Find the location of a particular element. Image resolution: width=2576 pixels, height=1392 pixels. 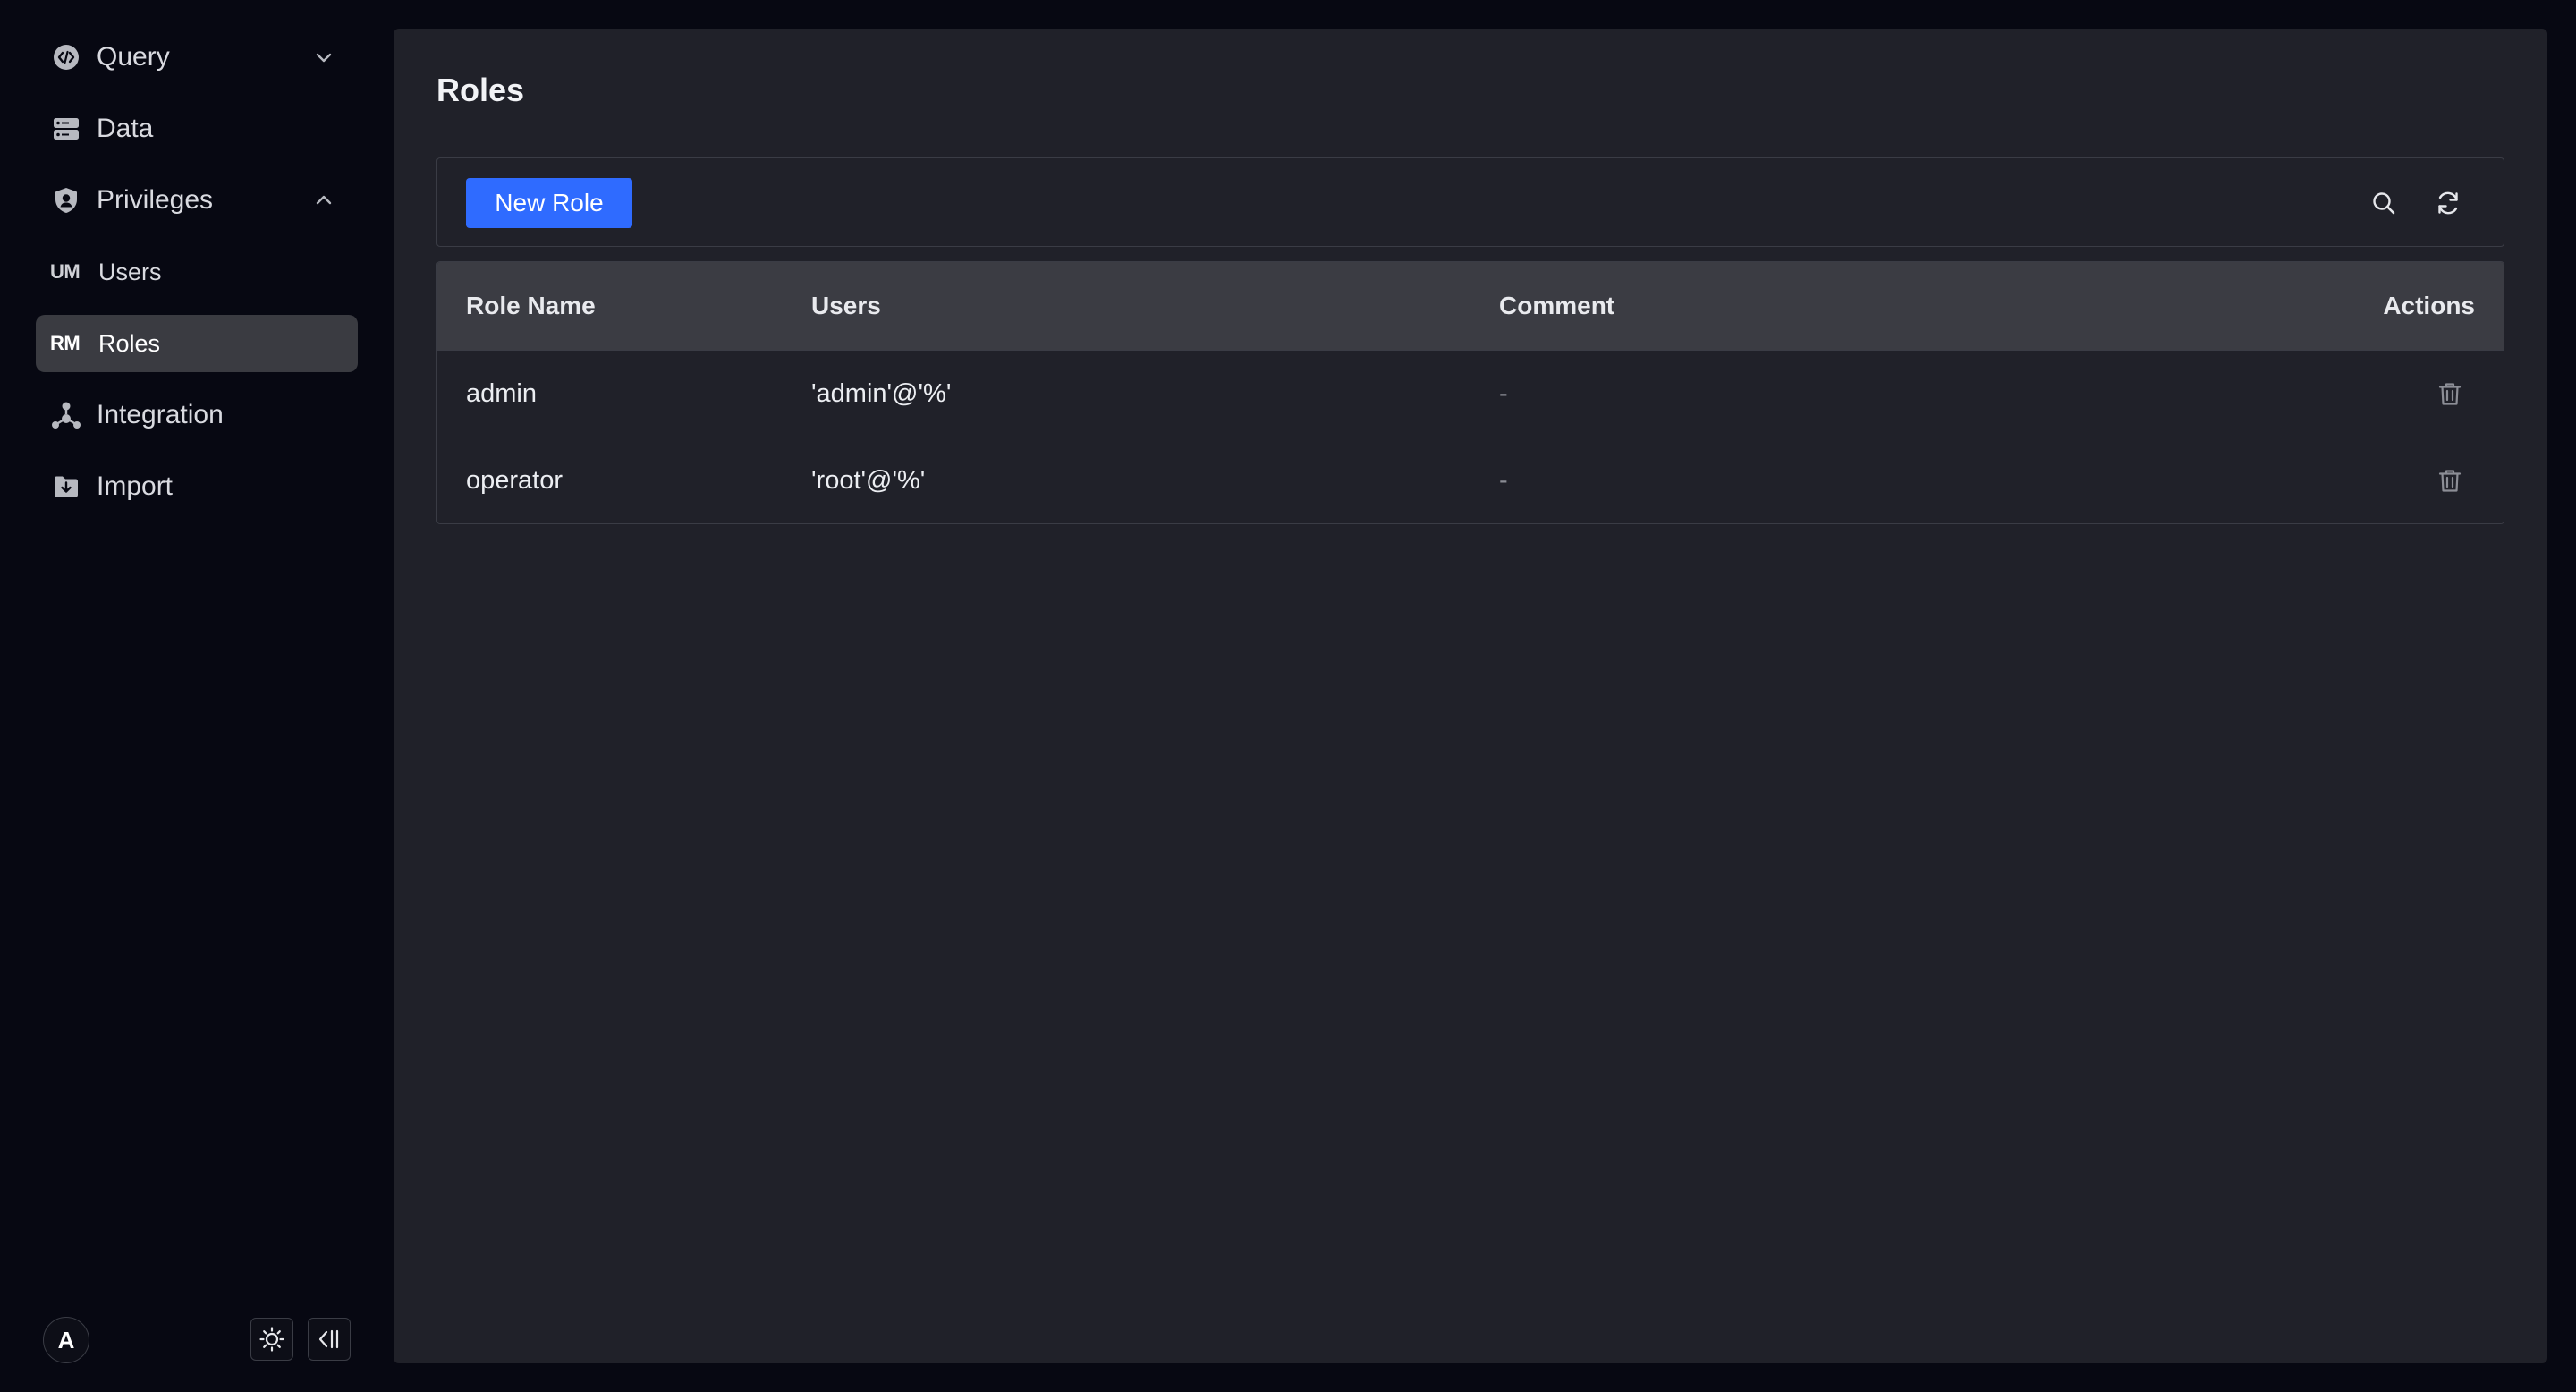

role-name-cell: operator is located at coordinates (515, 480).